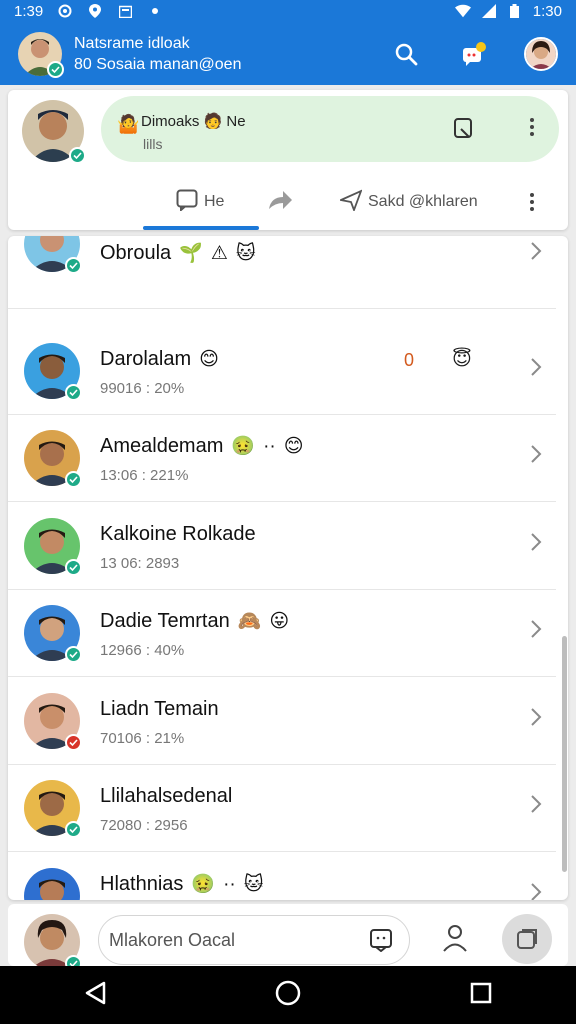 Image resolution: width=576 pixels, height=1024 pixels. I want to click on conversation-header-card: 🤷 Dimoaks 🧑 Ne lills He Sakd @khlaren, so click(288, 160).